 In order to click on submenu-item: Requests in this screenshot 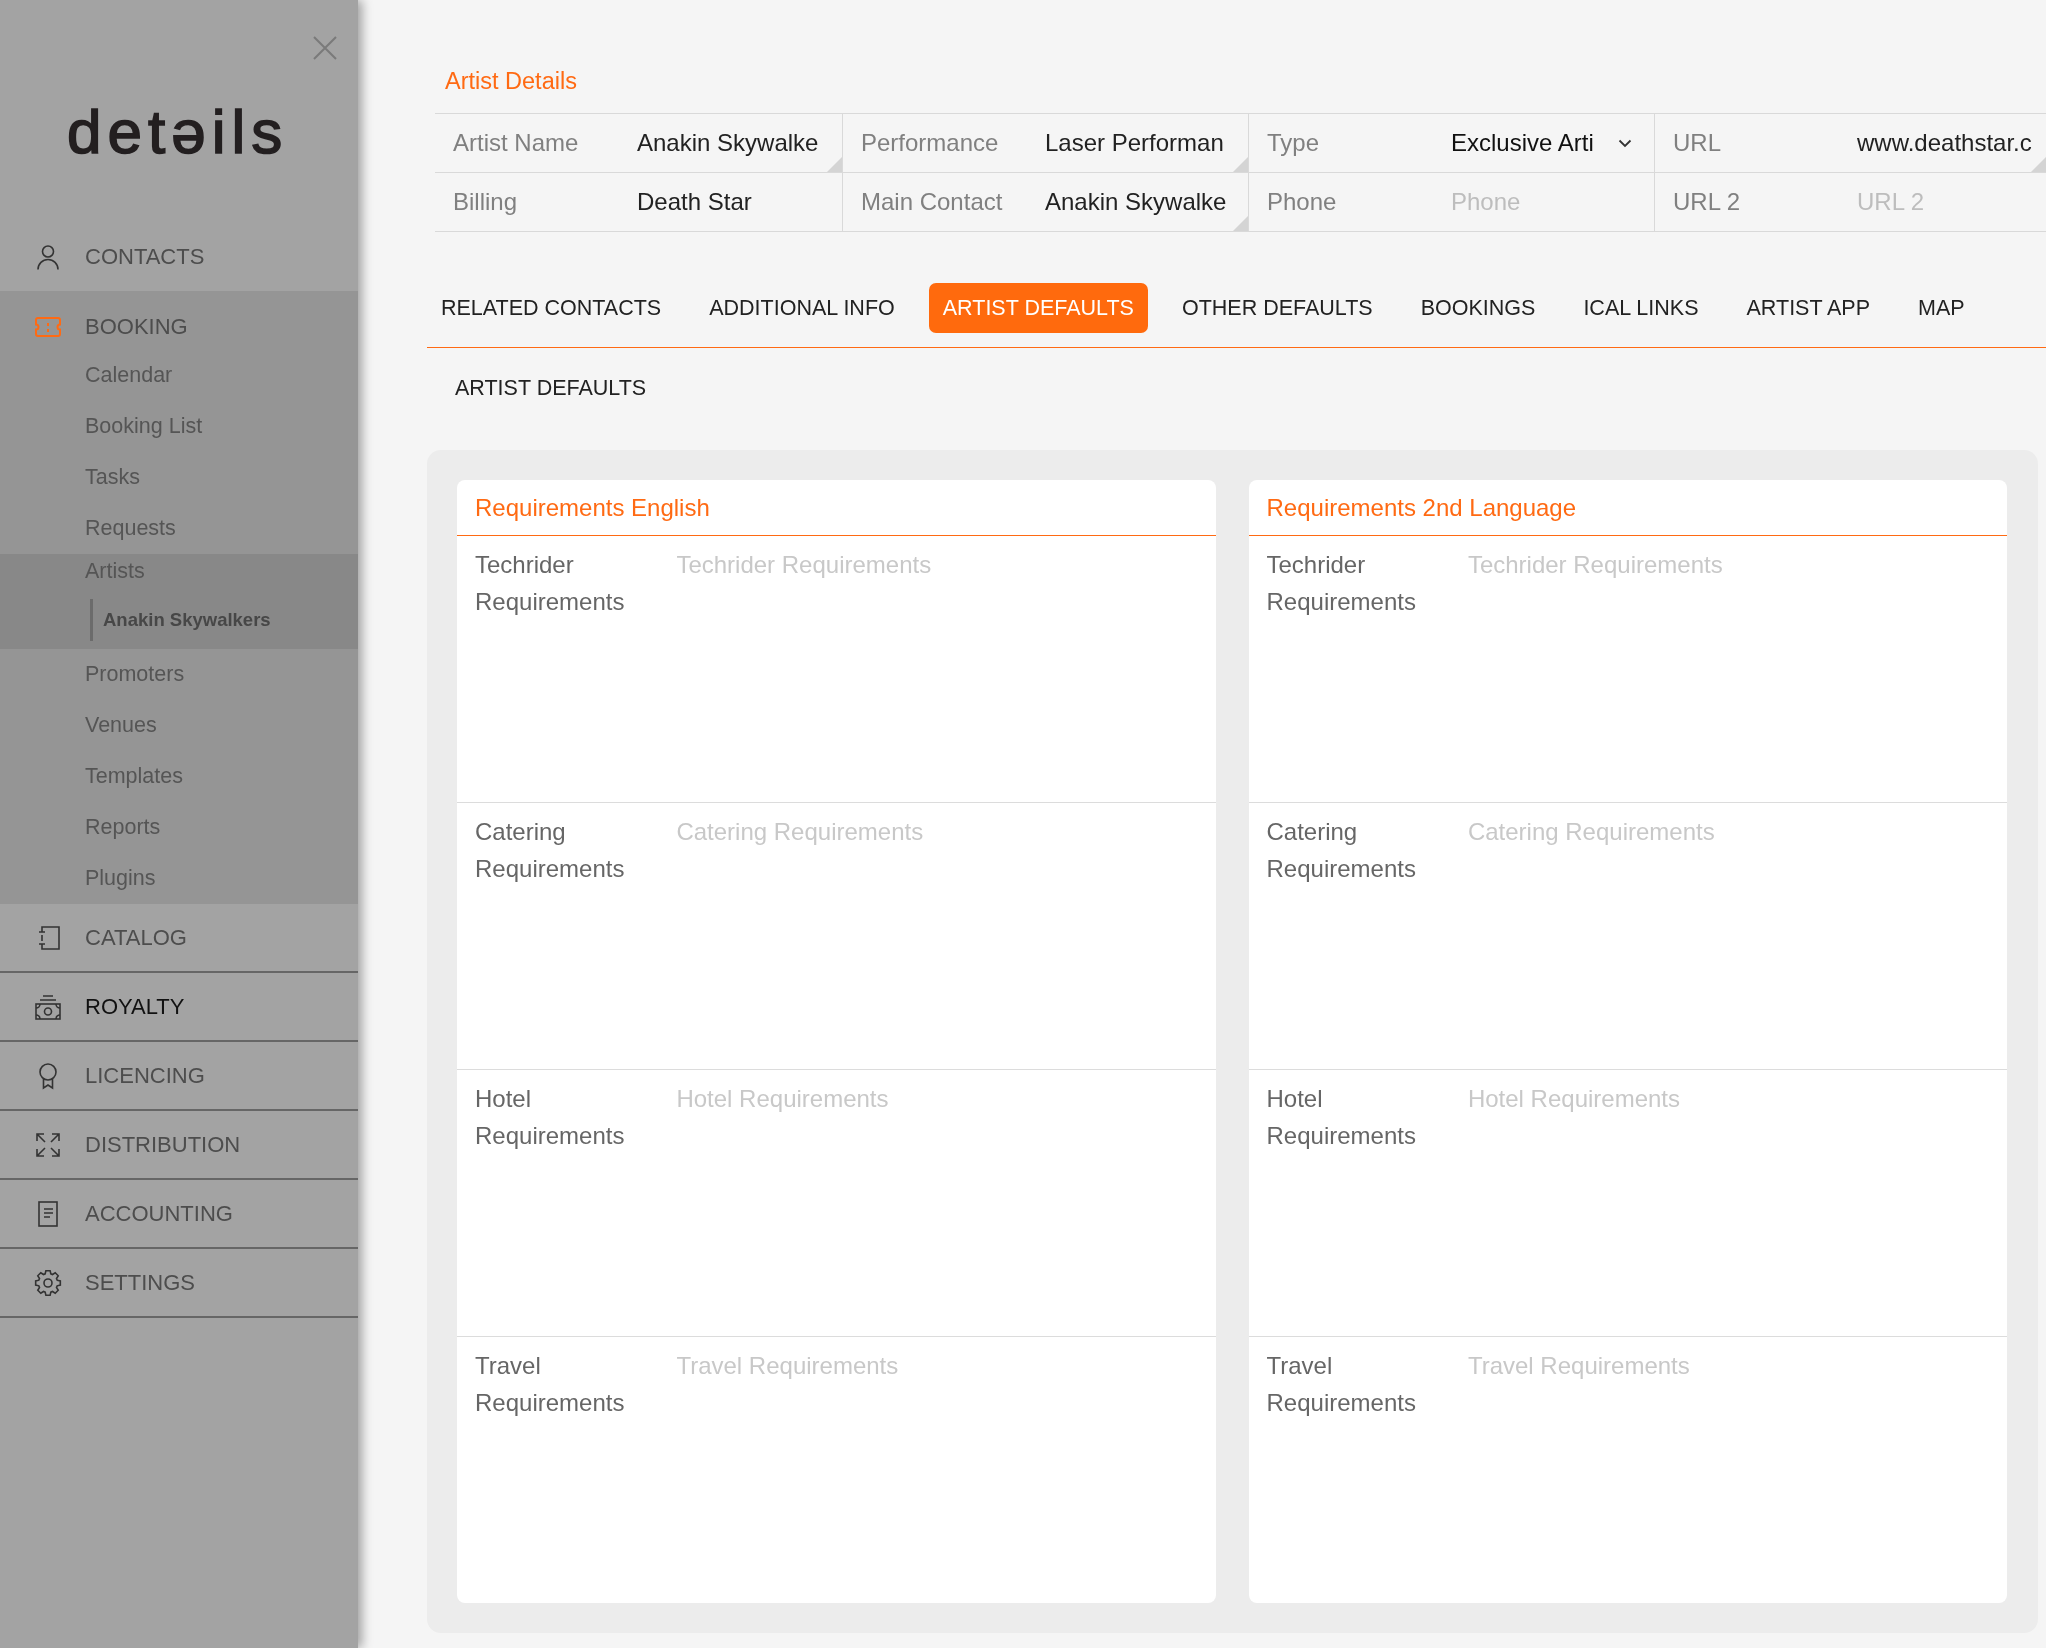, I will do `click(179, 528)`.